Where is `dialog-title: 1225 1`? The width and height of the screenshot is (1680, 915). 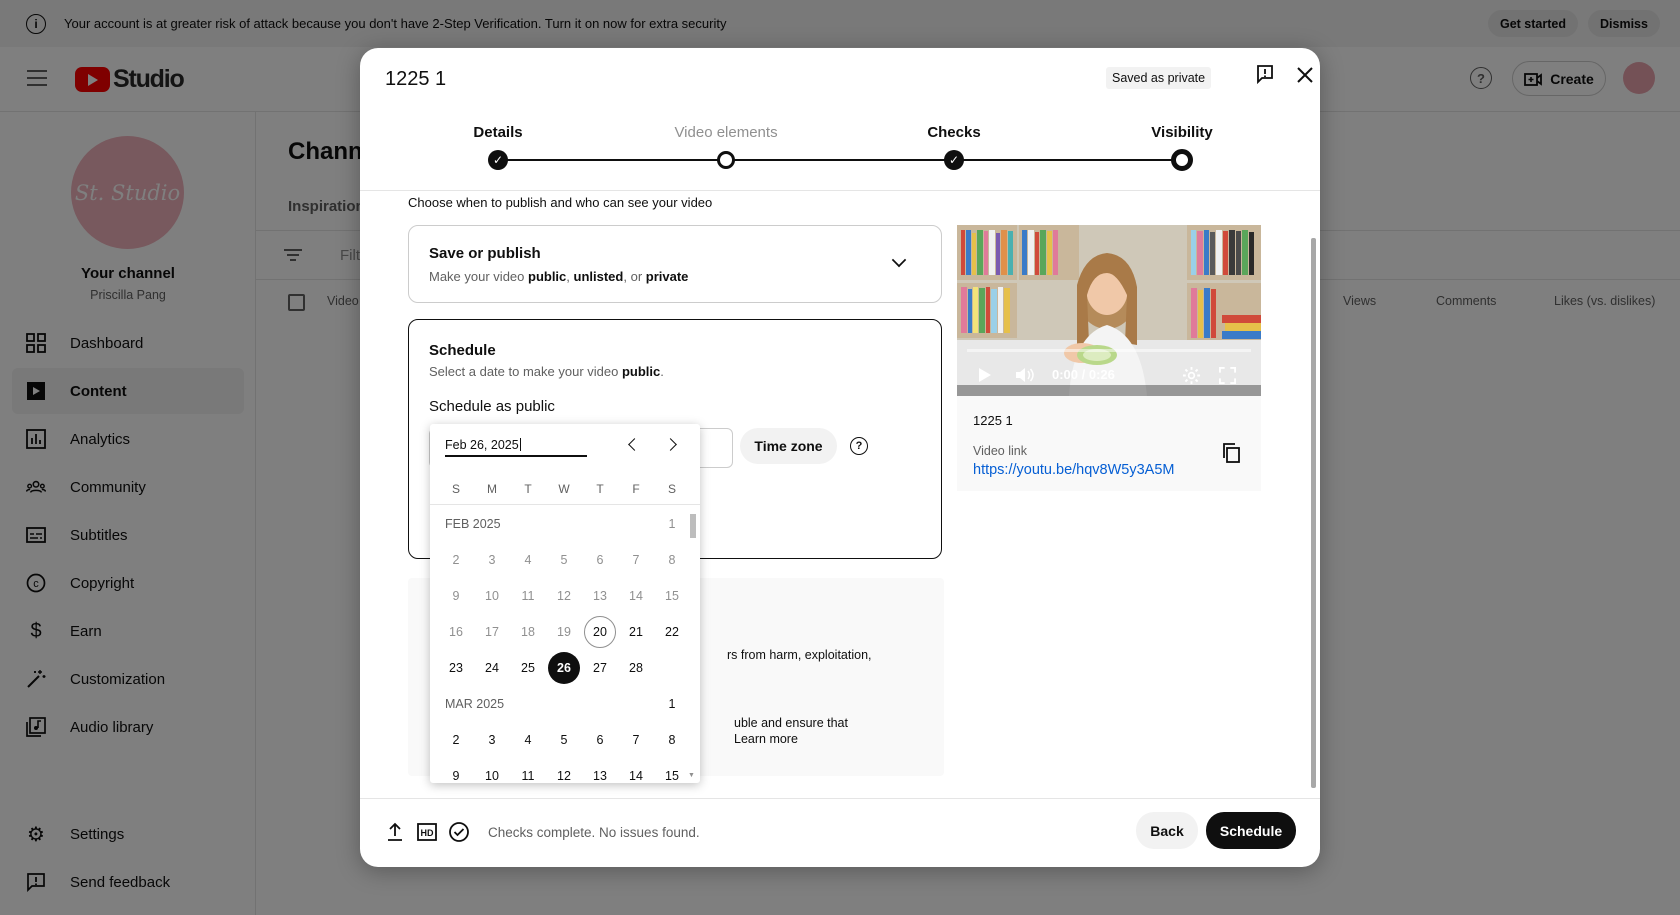
dialog-title: 1225 1 is located at coordinates (416, 79).